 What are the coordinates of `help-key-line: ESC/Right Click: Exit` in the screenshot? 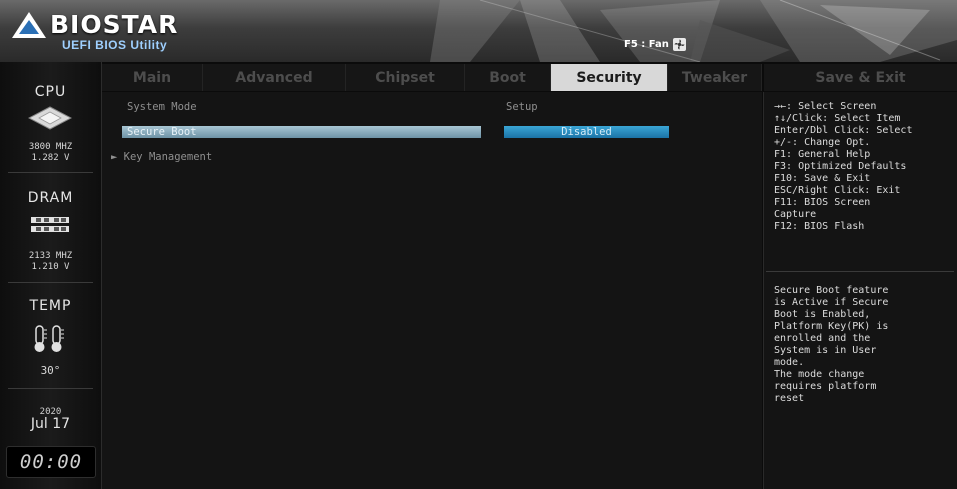 It's located at (837, 190).